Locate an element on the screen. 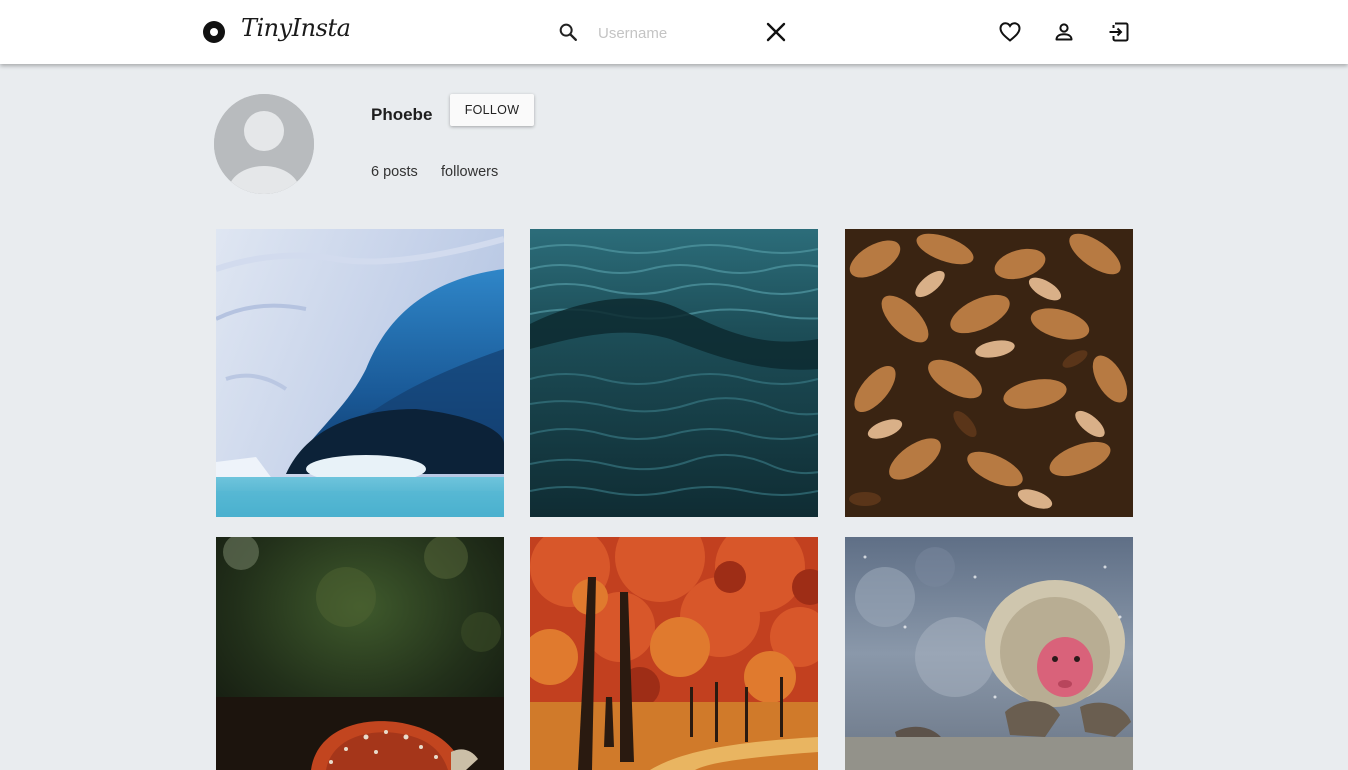 Image resolution: width=1348 pixels, height=770 pixels. posts-count: 6 posts is located at coordinates (394, 172).